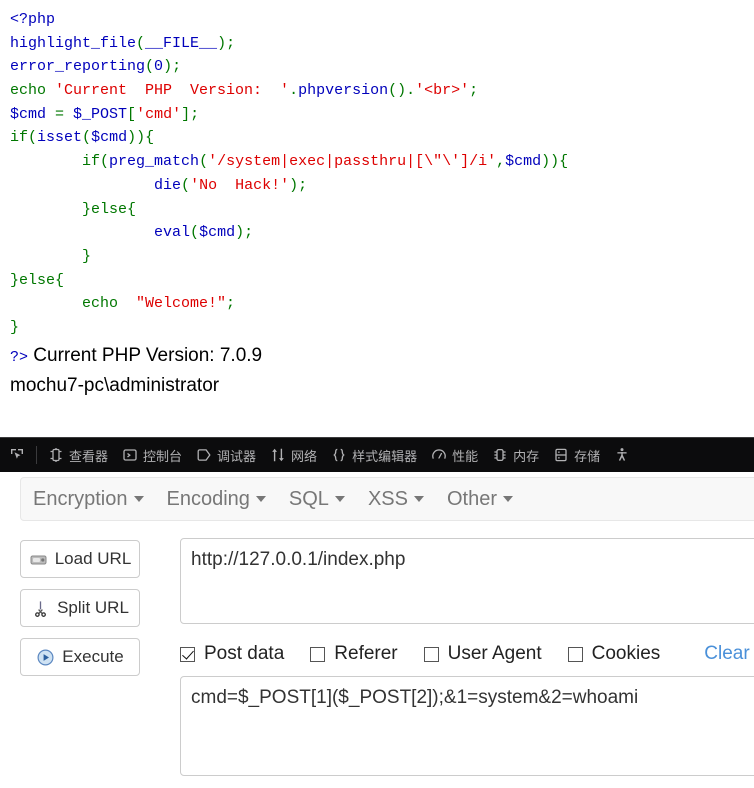 Image resolution: width=754 pixels, height=788 pixels. I want to click on php-token: echo, so click(33, 91).